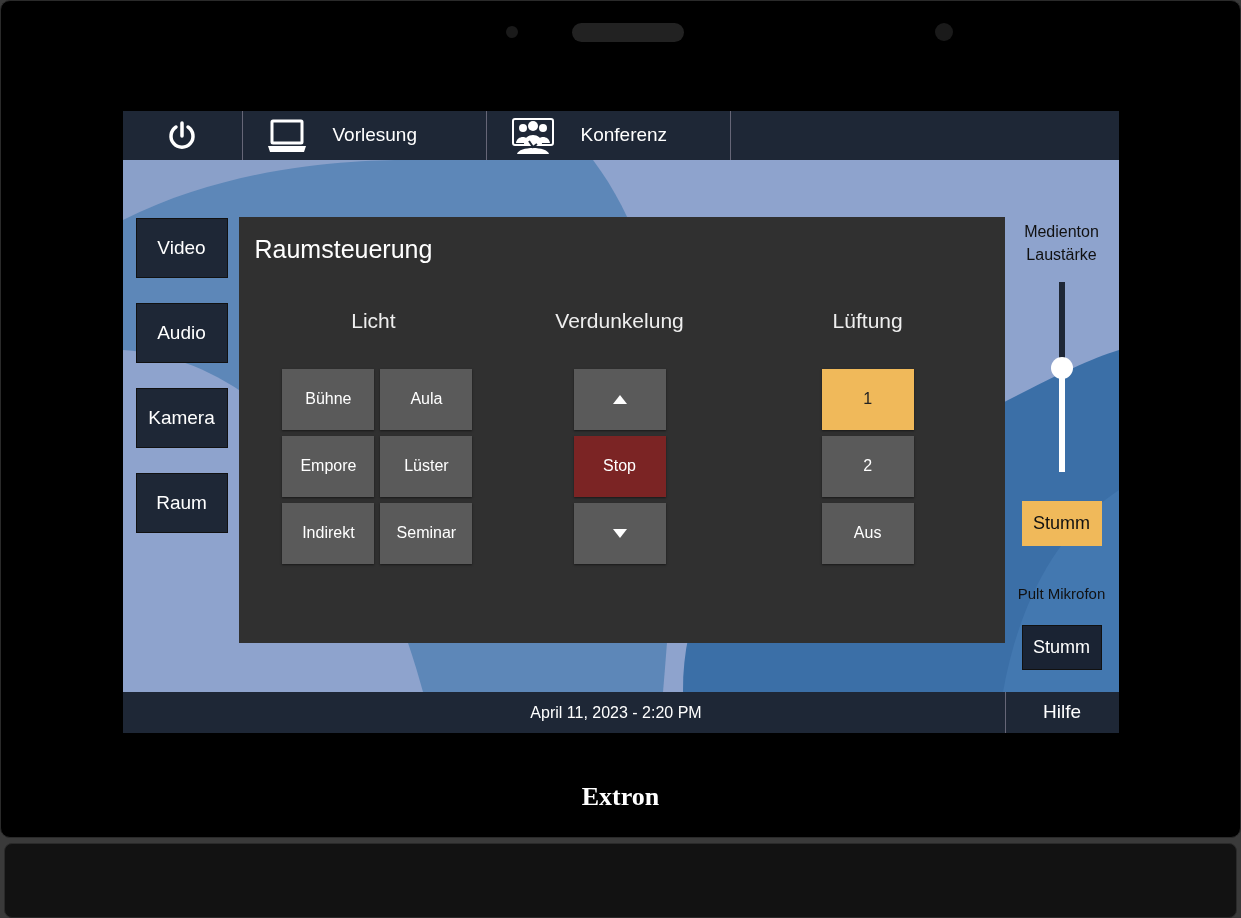  Describe the element at coordinates (619, 533) in the screenshot. I see `down-triangle-icon` at that location.